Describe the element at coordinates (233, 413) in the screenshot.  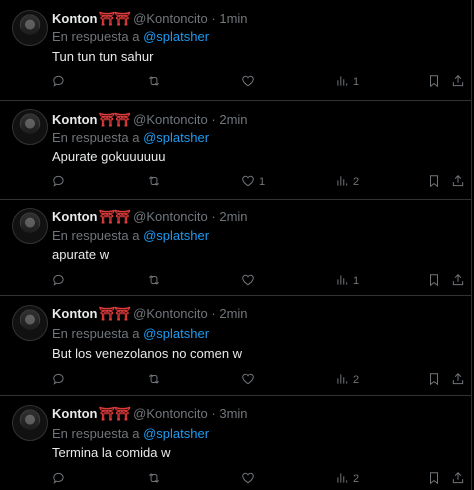
I see `timestamp: 3min` at that location.